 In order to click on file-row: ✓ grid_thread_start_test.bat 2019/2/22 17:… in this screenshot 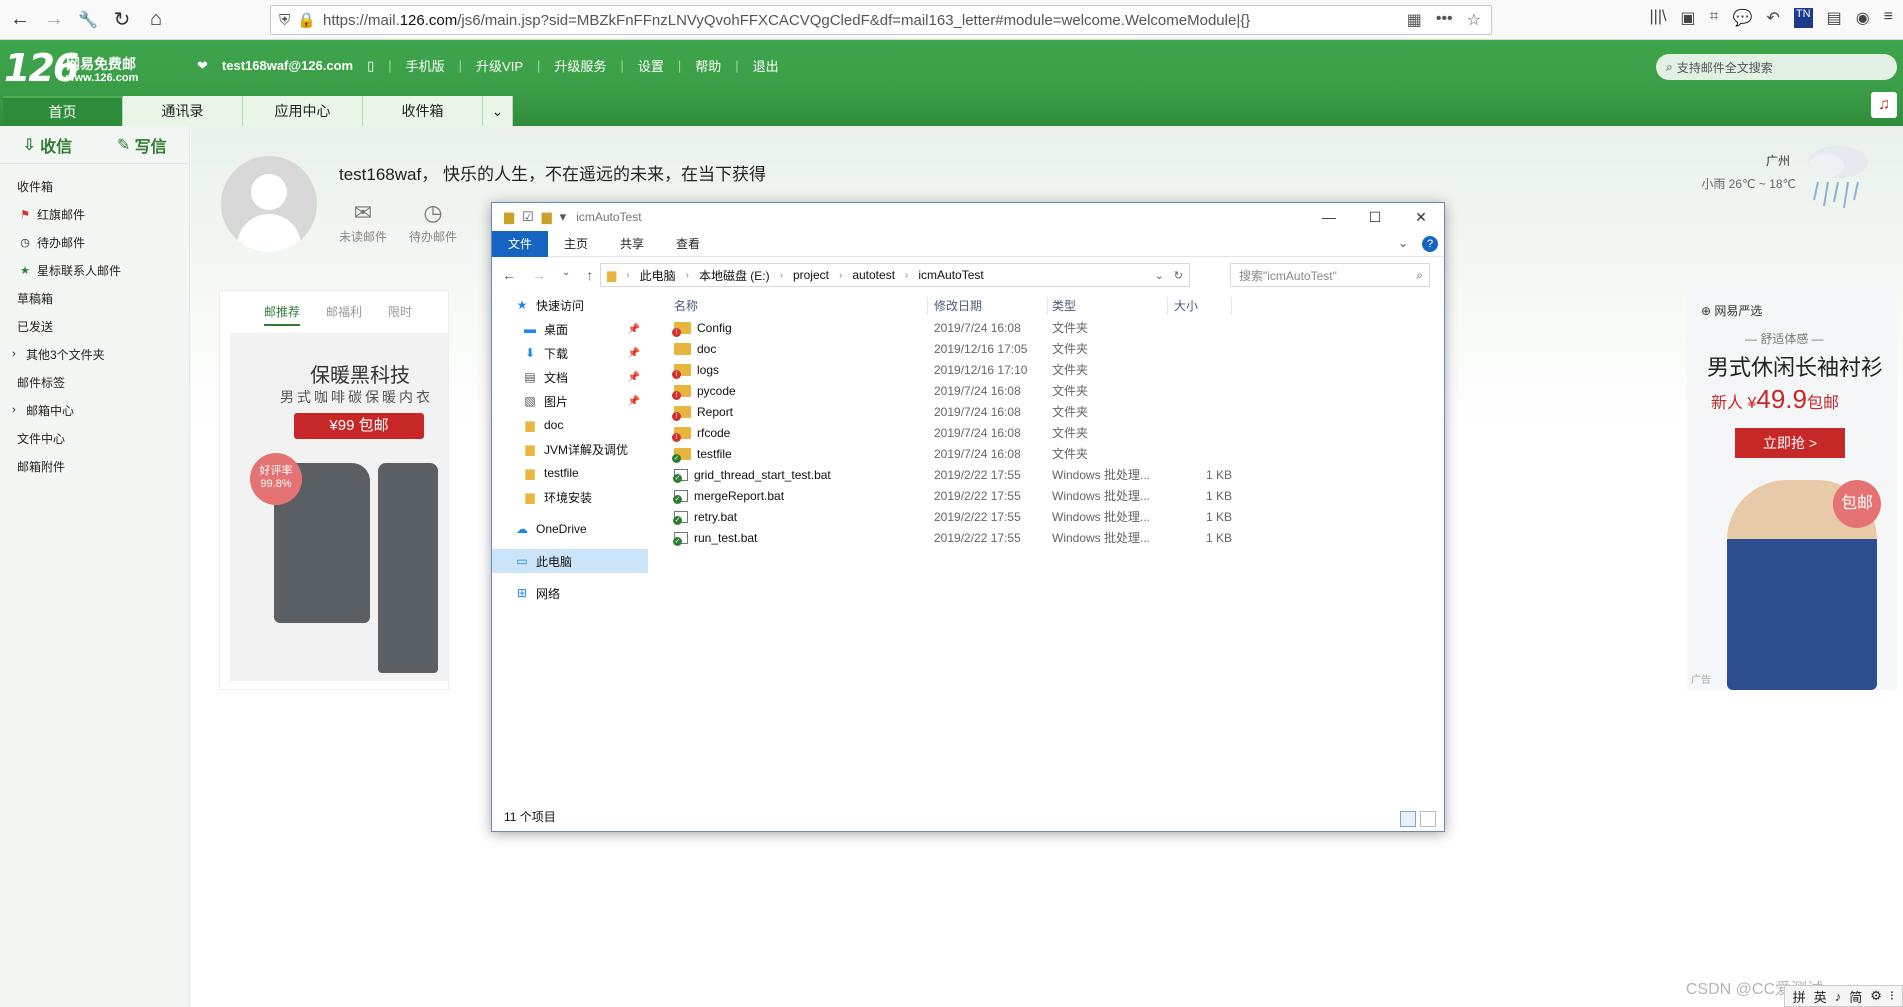, I will do `click(1049, 474)`.